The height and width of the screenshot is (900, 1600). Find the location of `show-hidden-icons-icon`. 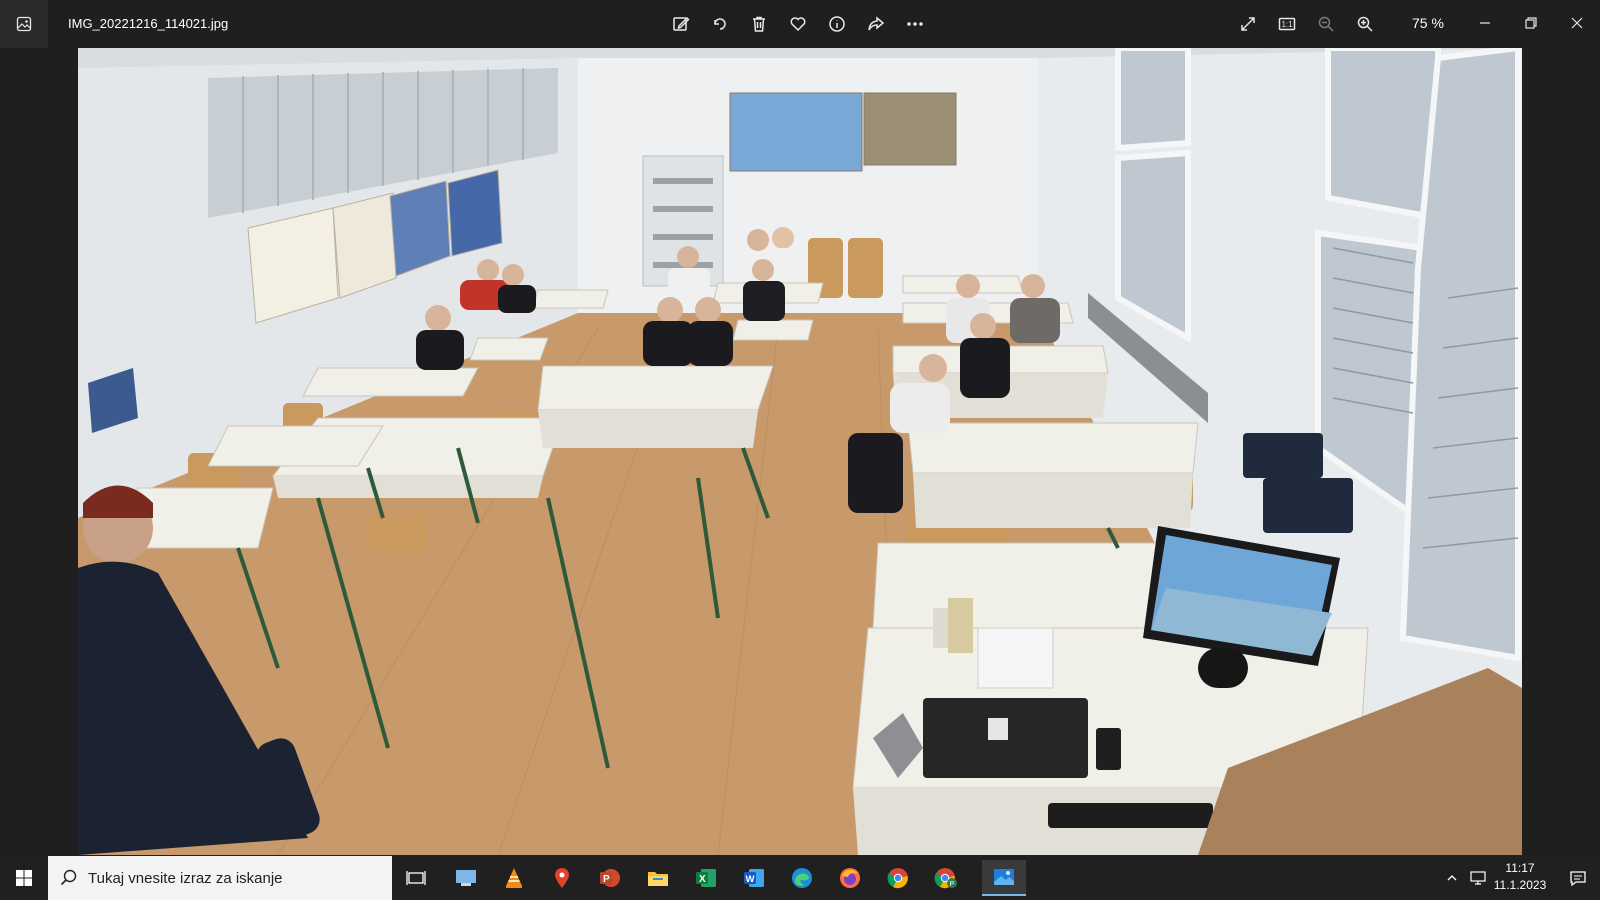

show-hidden-icons-icon is located at coordinates (1452, 878).